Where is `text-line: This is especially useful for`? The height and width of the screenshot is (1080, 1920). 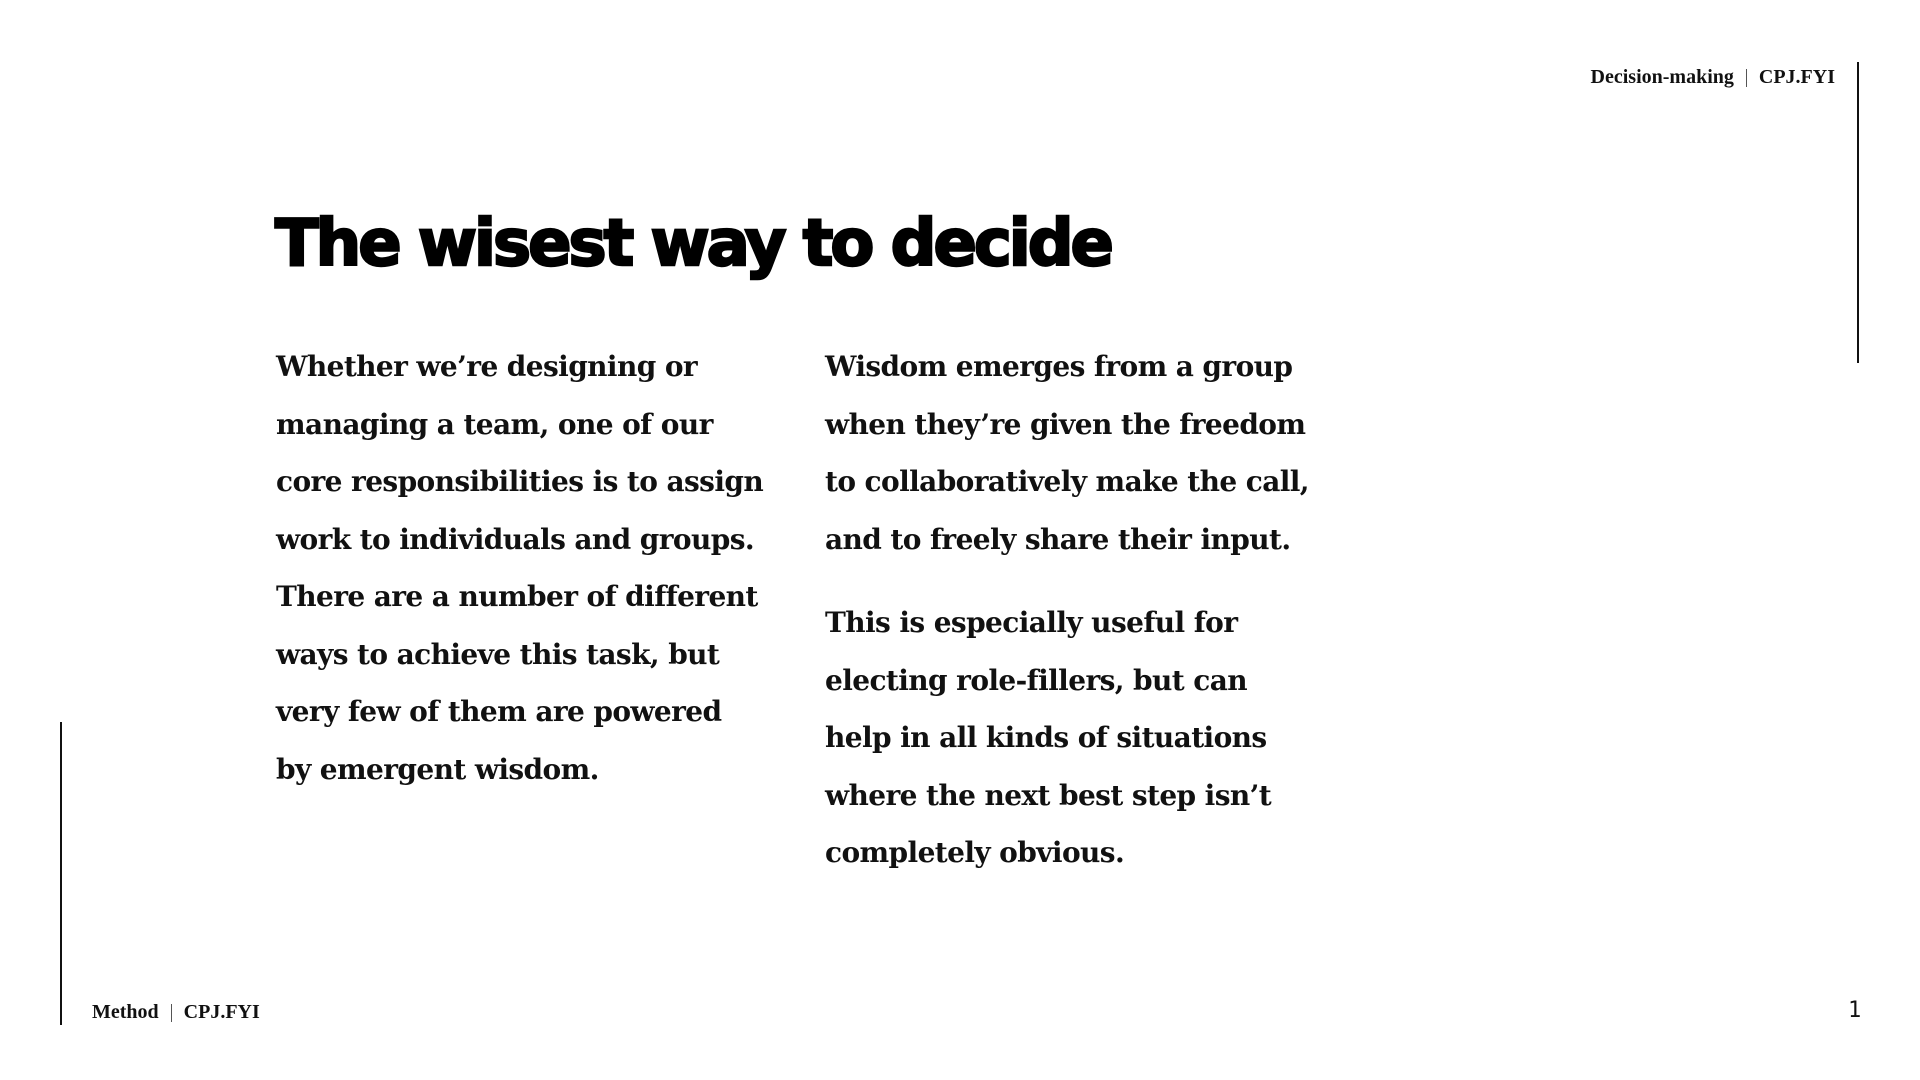 text-line: This is especially useful for is located at coordinates (1031, 622).